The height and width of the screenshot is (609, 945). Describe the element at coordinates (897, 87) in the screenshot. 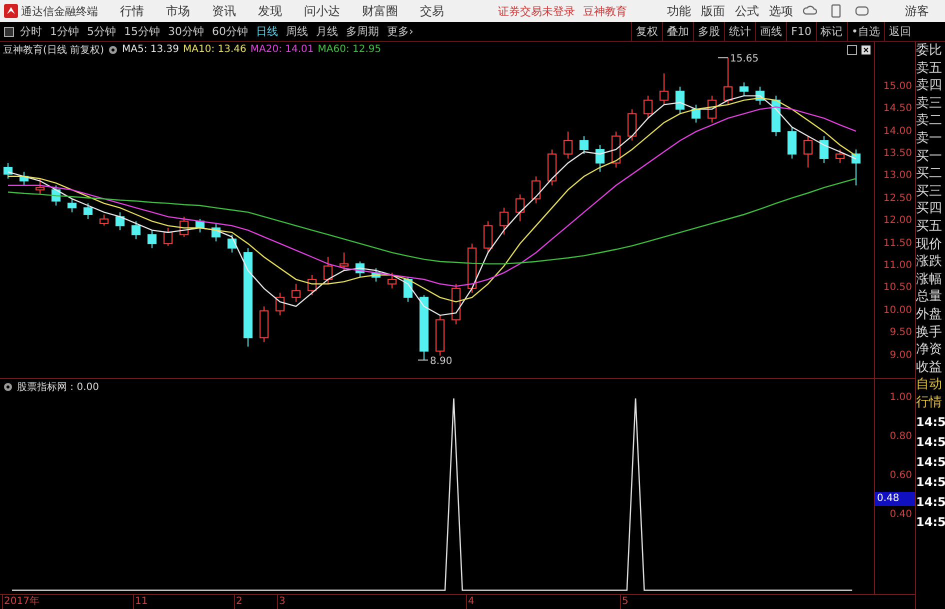

I see `price-axis-label: 15.00` at that location.